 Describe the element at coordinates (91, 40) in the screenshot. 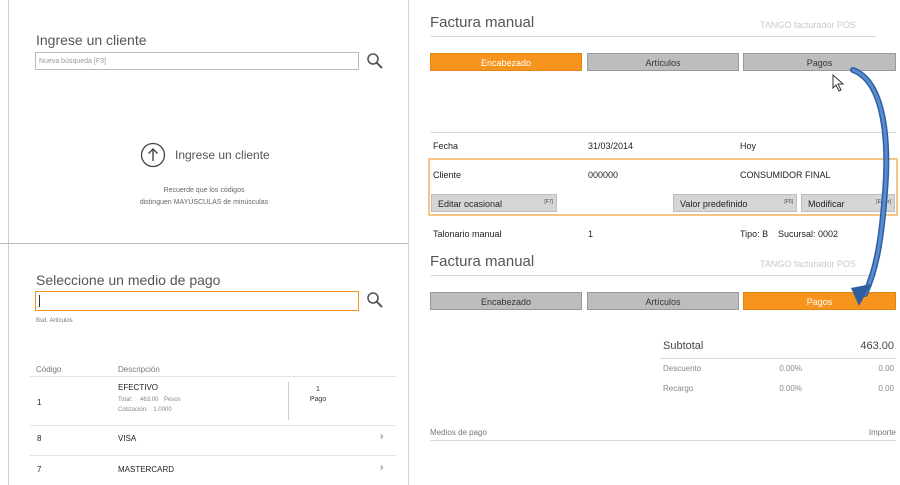

I see `client-panel-title: Ingrese un cliente` at that location.